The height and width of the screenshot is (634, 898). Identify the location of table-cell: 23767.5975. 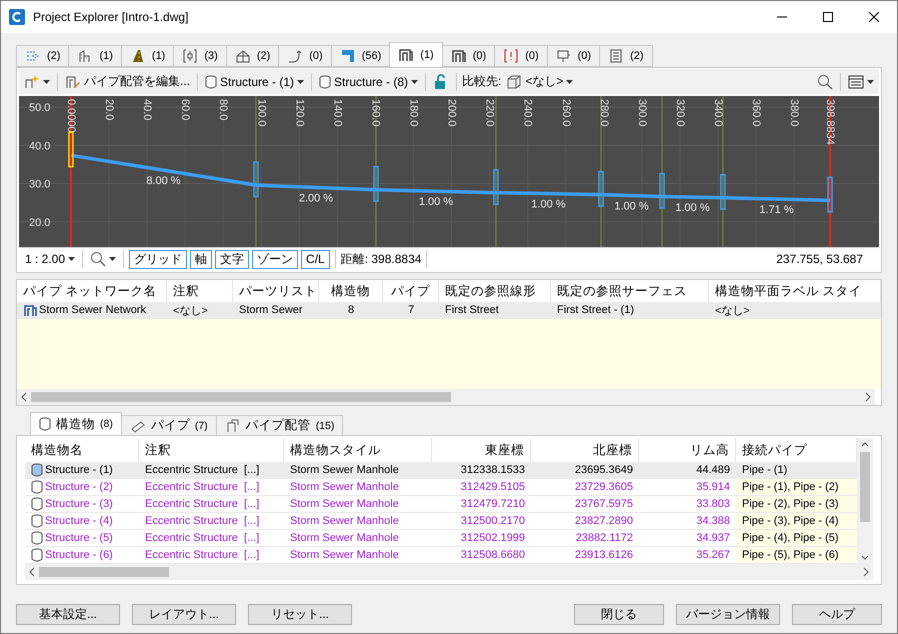
(585, 504).